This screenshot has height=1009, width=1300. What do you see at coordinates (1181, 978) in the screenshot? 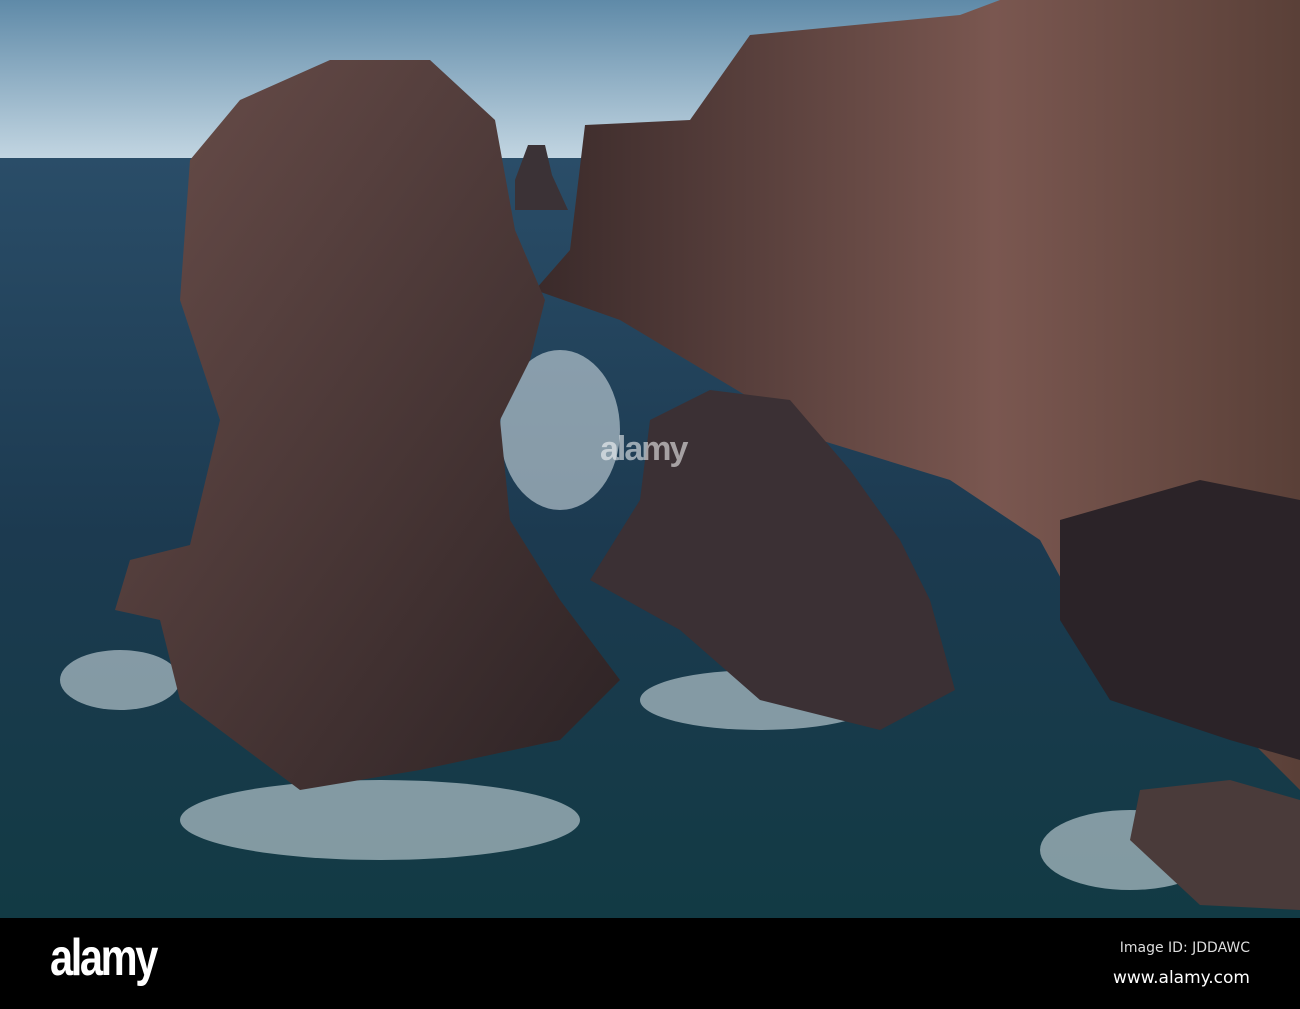
I see `website-link: www.alamy.com` at bounding box center [1181, 978].